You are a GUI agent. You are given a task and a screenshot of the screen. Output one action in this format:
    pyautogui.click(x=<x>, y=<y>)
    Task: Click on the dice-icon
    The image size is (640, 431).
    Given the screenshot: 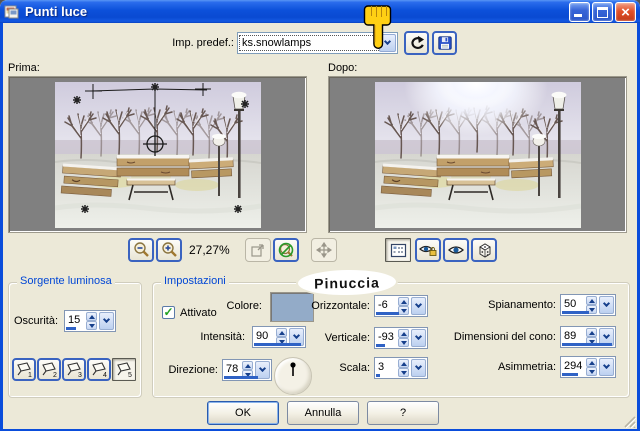 What is the action you would take?
    pyautogui.click(x=484, y=250)
    